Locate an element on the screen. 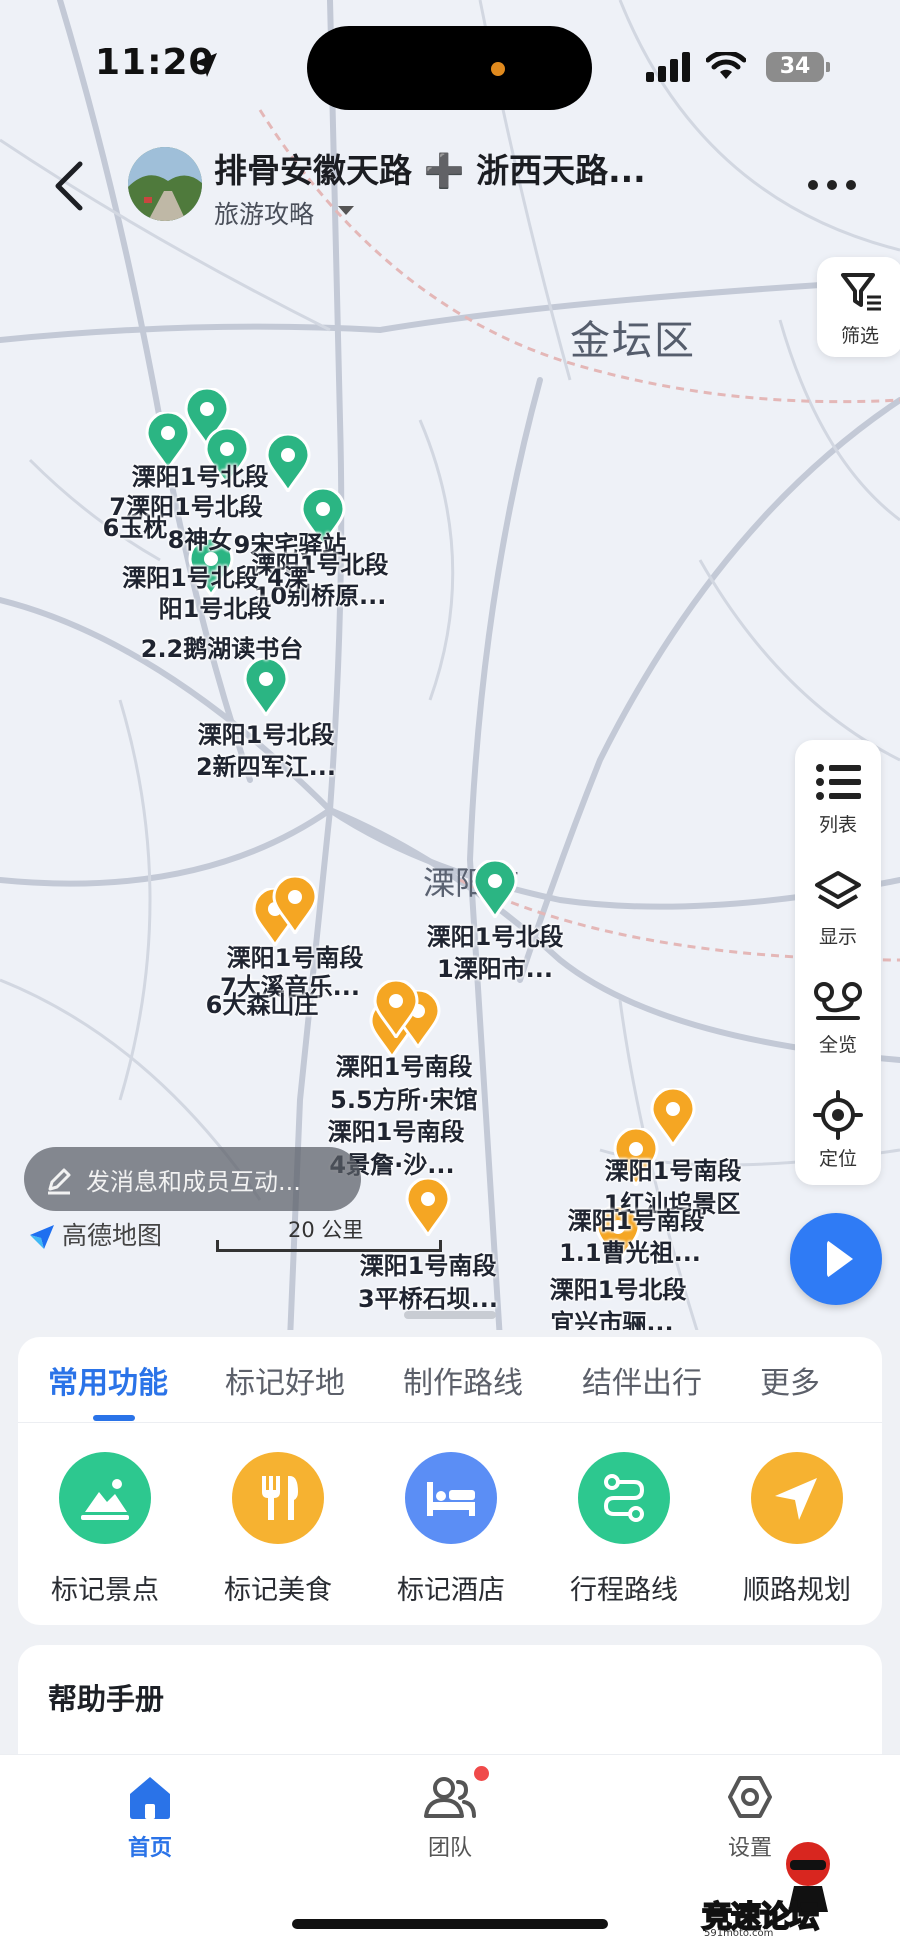 This screenshot has height=1951, width=900. layers-icon is located at coordinates (838, 890).